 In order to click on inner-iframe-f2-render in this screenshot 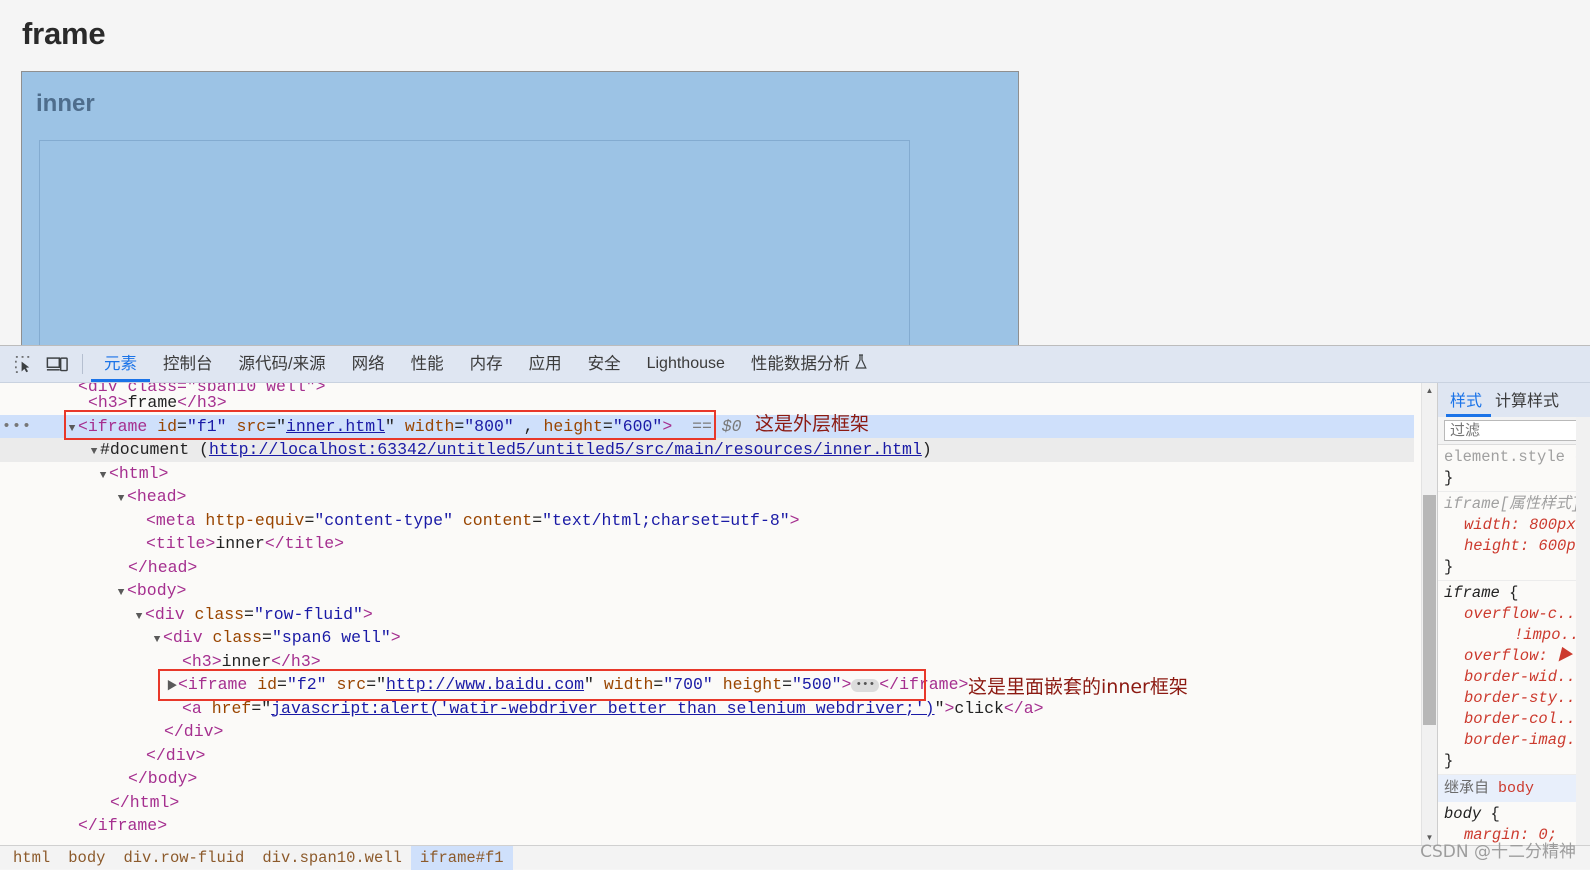, I will do `click(474, 242)`.